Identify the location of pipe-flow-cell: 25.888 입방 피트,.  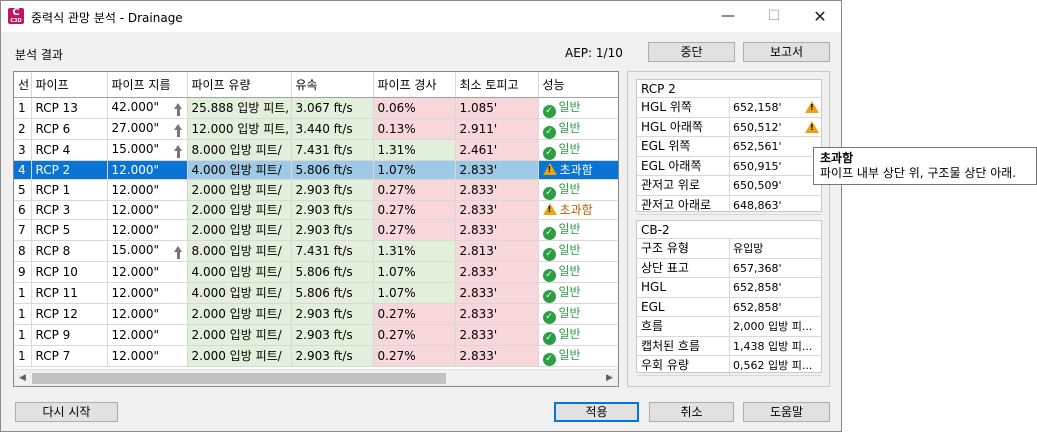
(239, 108).